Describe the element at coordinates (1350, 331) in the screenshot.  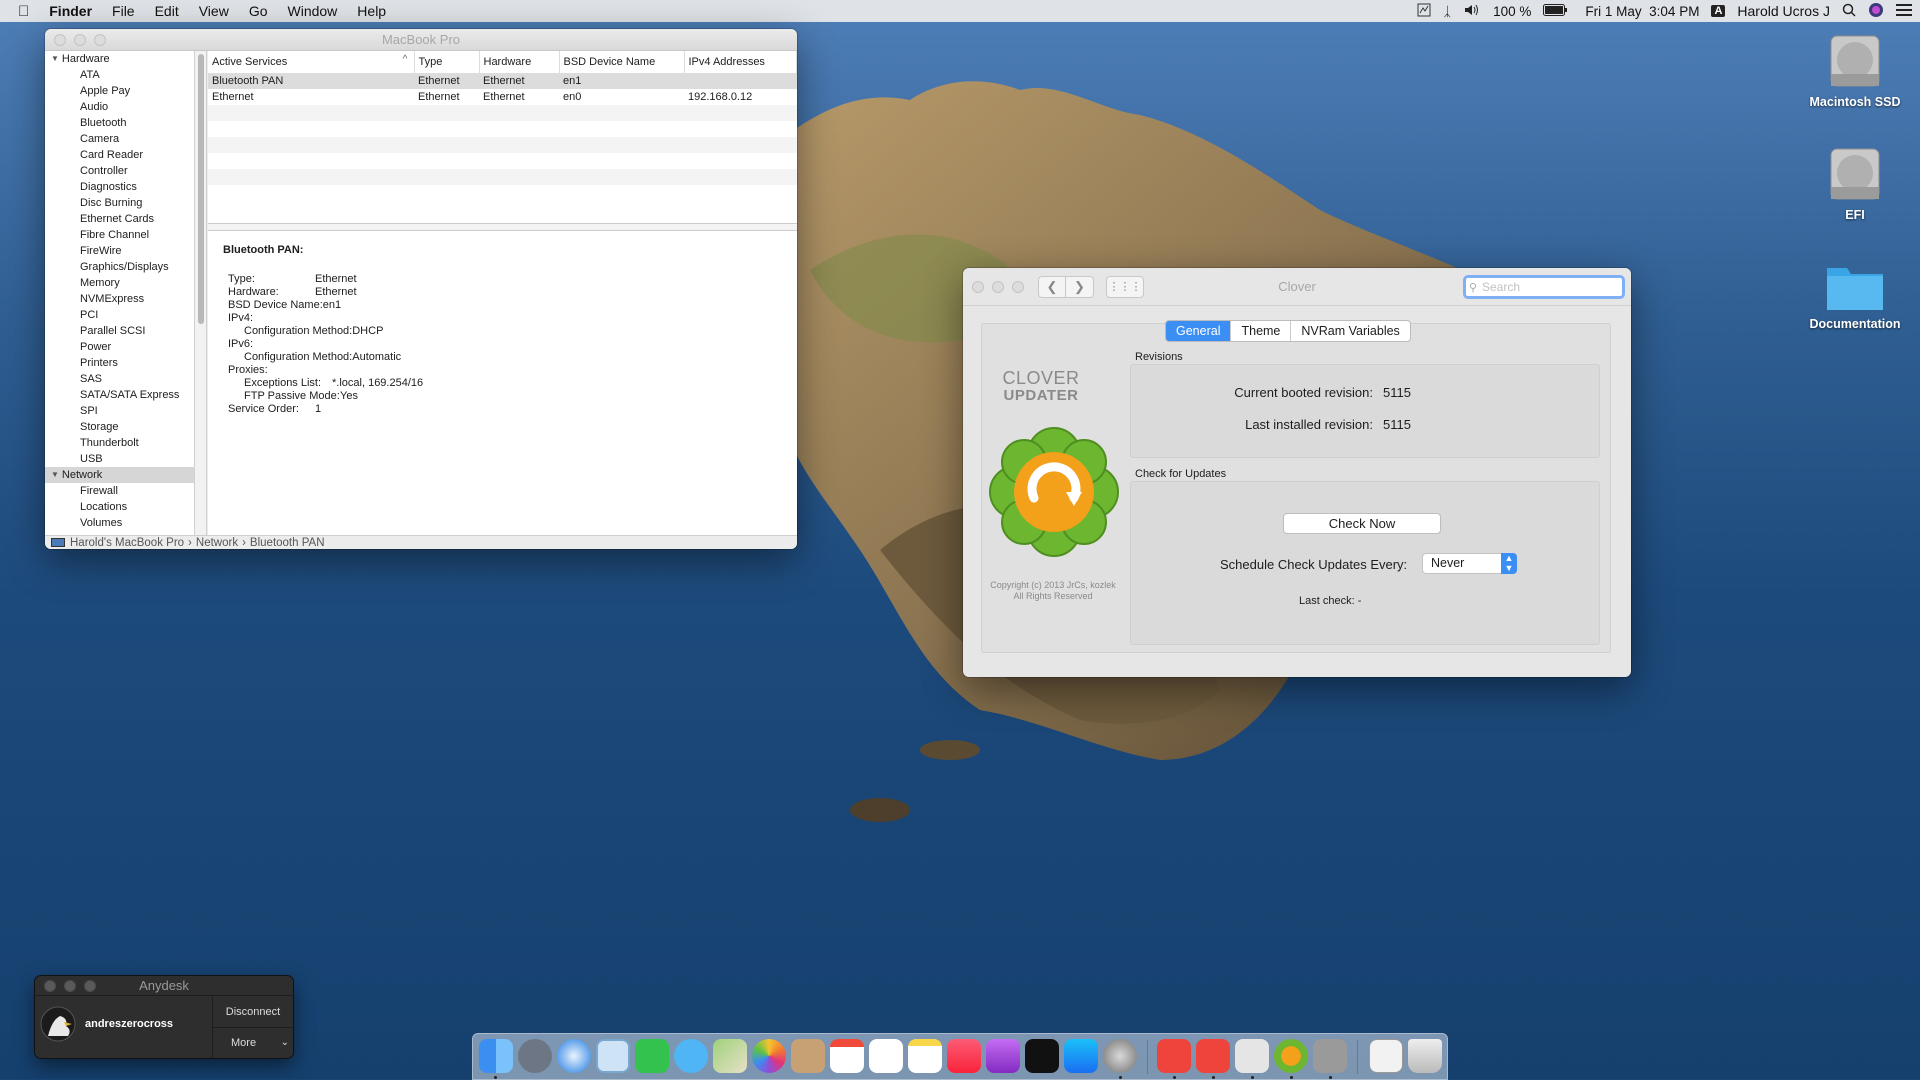
I see `tab-nvram-variables: NVRam Variables` at that location.